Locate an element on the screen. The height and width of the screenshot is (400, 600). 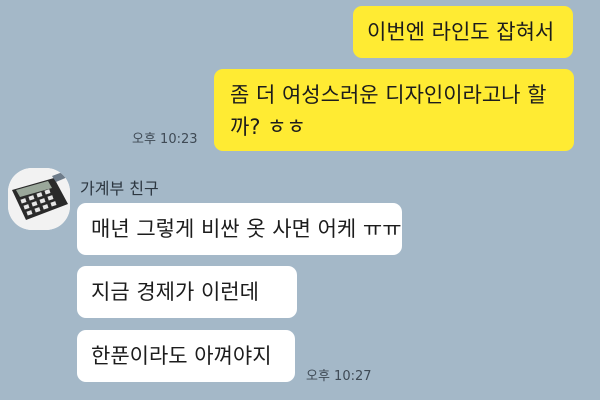
calculator-icon is located at coordinates (39, 199).